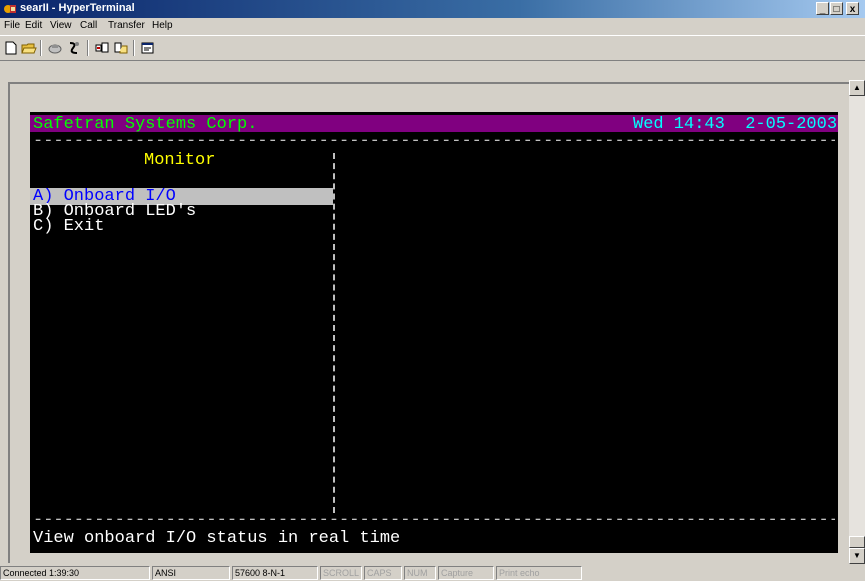  I want to click on menu-title: Monitor, so click(180, 160).